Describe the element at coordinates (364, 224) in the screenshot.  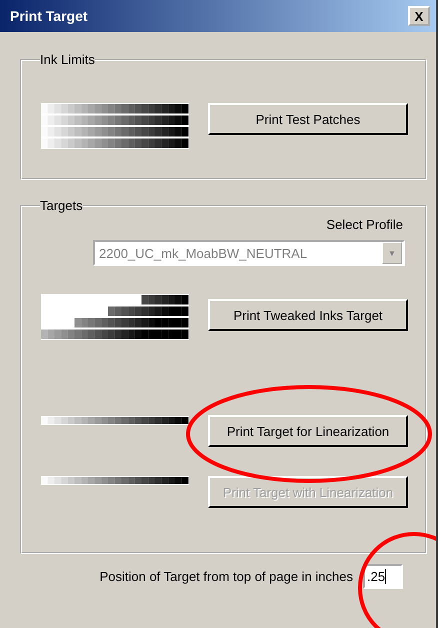
I see `select-profile-label: Select Profile` at that location.